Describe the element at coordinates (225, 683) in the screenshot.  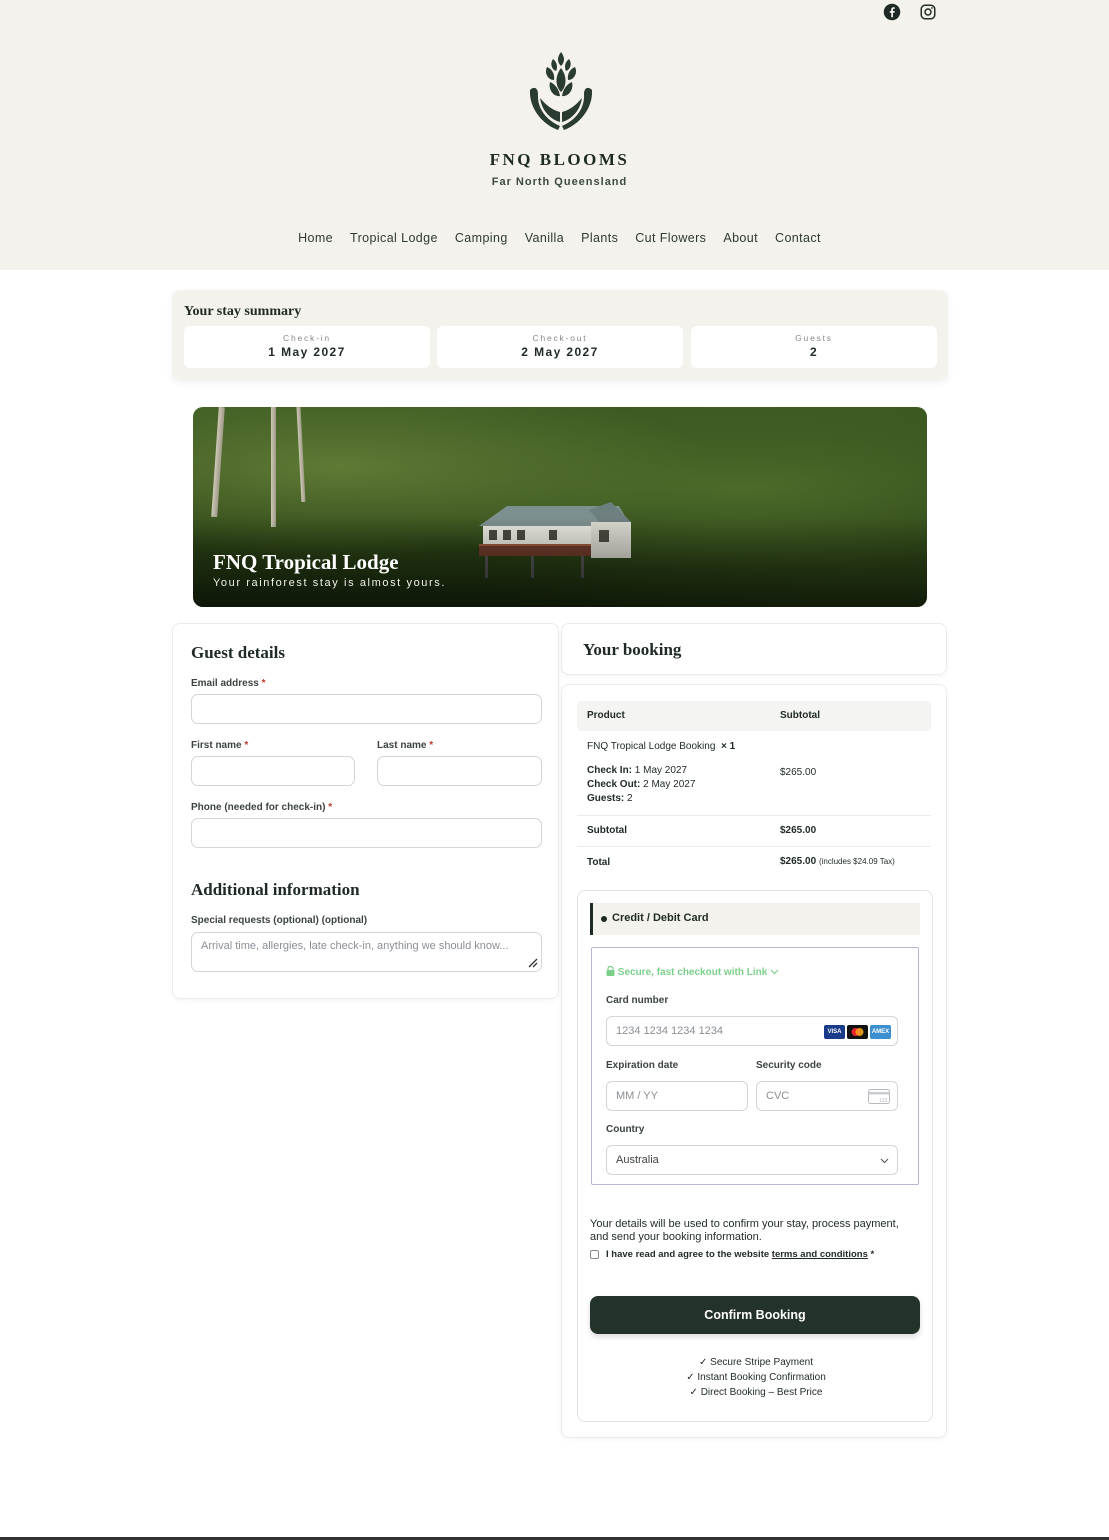
I see `email-label-text: Email address` at that location.